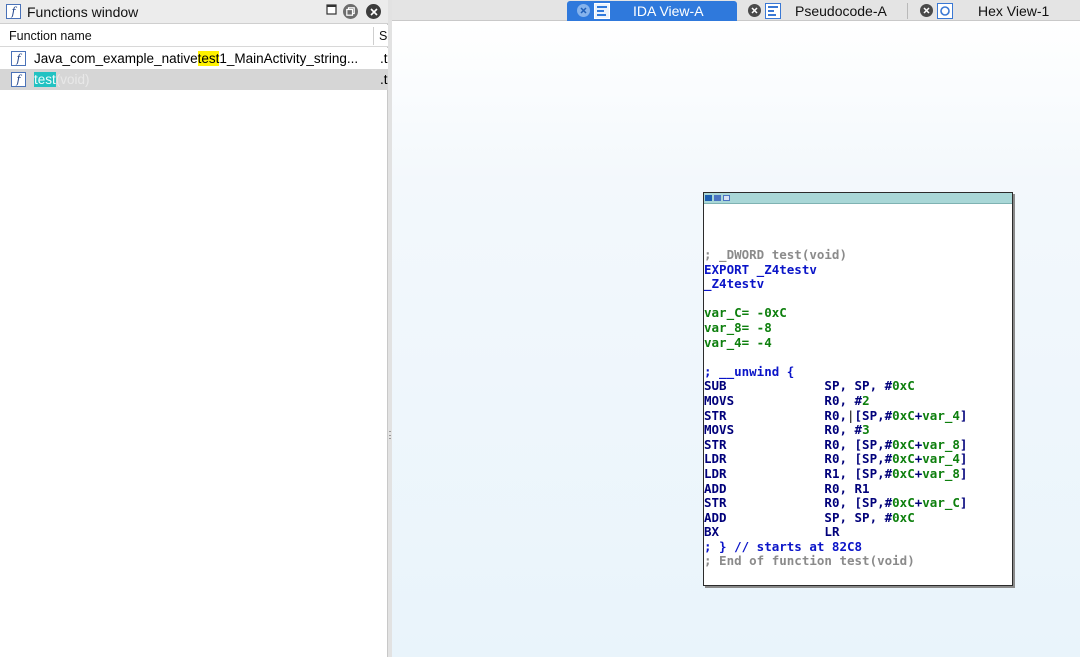  Describe the element at coordinates (708, 198) in the screenshot. I see `node-color-icon` at that location.